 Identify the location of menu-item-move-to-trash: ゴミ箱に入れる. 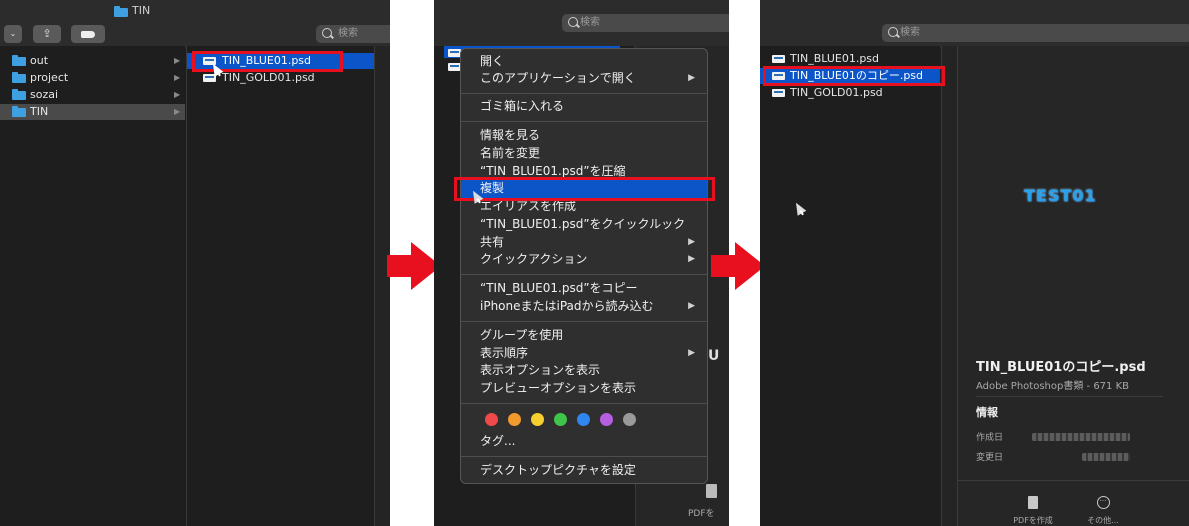
(522, 106).